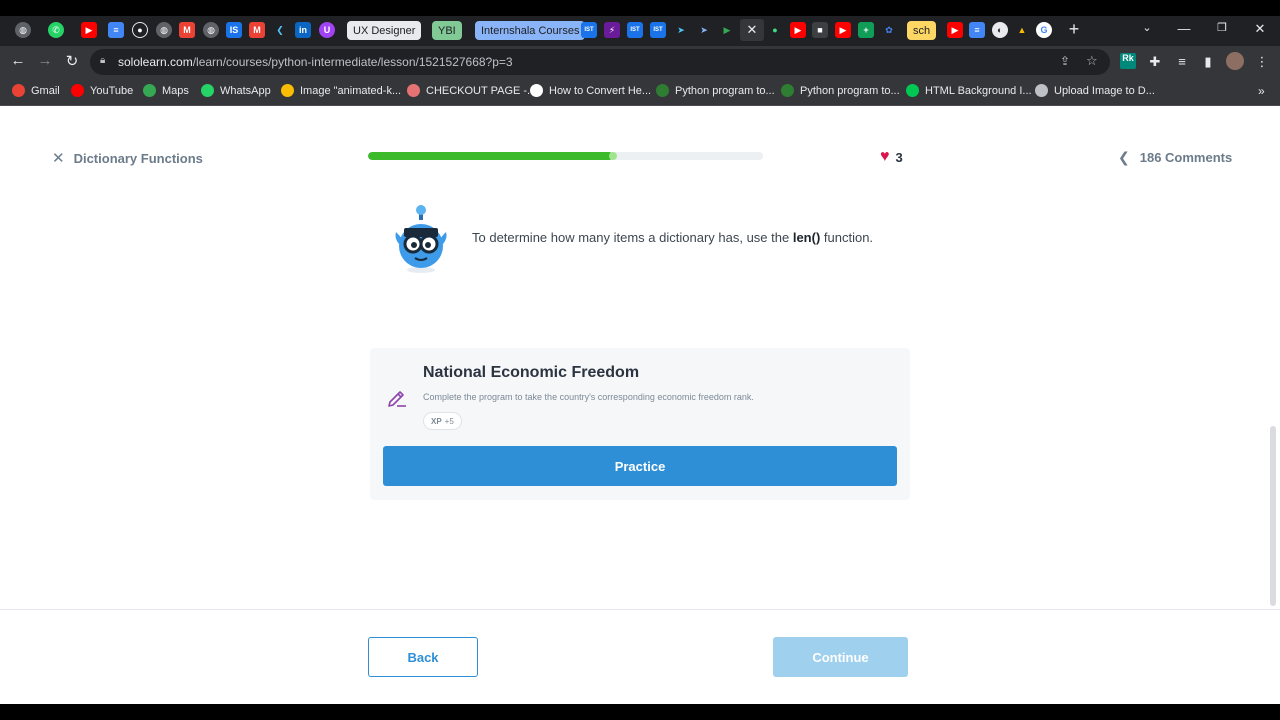 This screenshot has width=1280, height=720. What do you see at coordinates (1044, 30) in the screenshot?
I see `google-icon: G` at bounding box center [1044, 30].